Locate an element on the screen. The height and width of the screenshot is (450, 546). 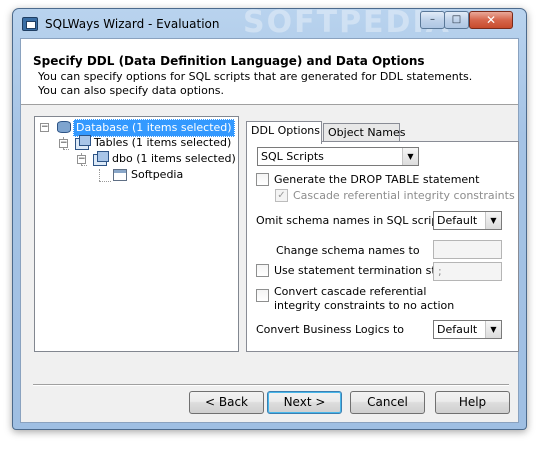
convert-cascade-checkbox is located at coordinates (262, 295).